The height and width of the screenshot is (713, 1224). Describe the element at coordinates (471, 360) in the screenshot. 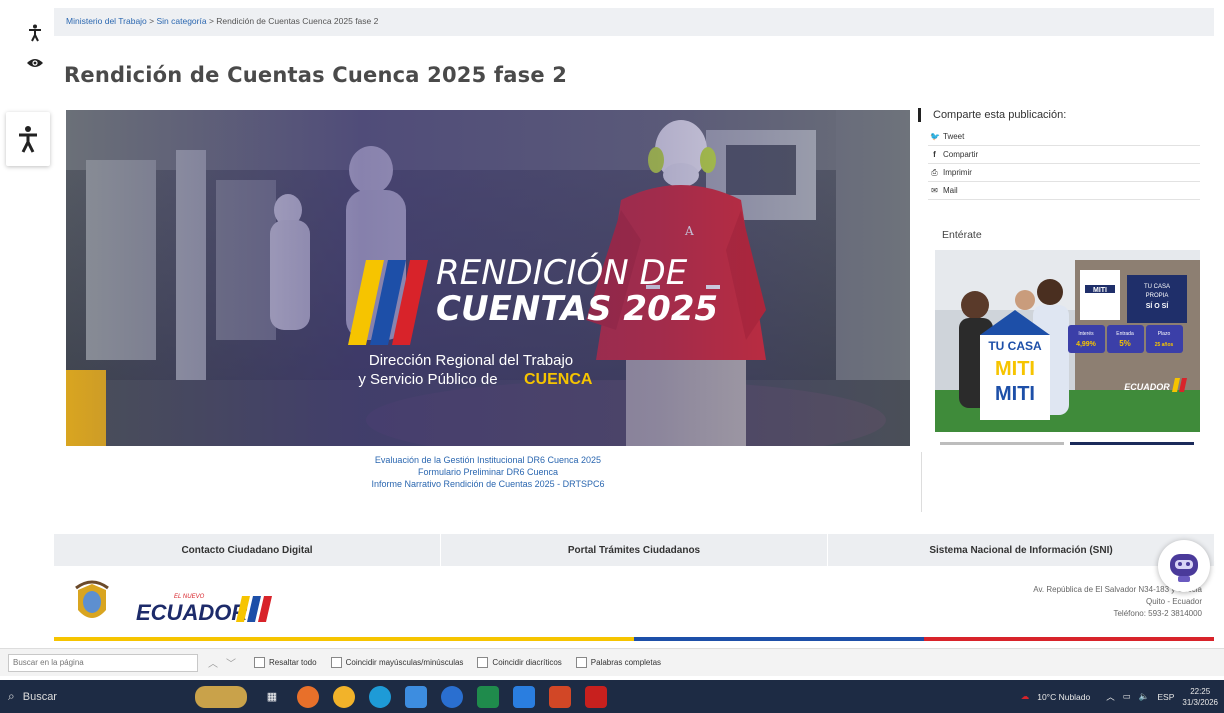

I see `hero-subtitle-1: Dirección Regional del Trabajo` at that location.